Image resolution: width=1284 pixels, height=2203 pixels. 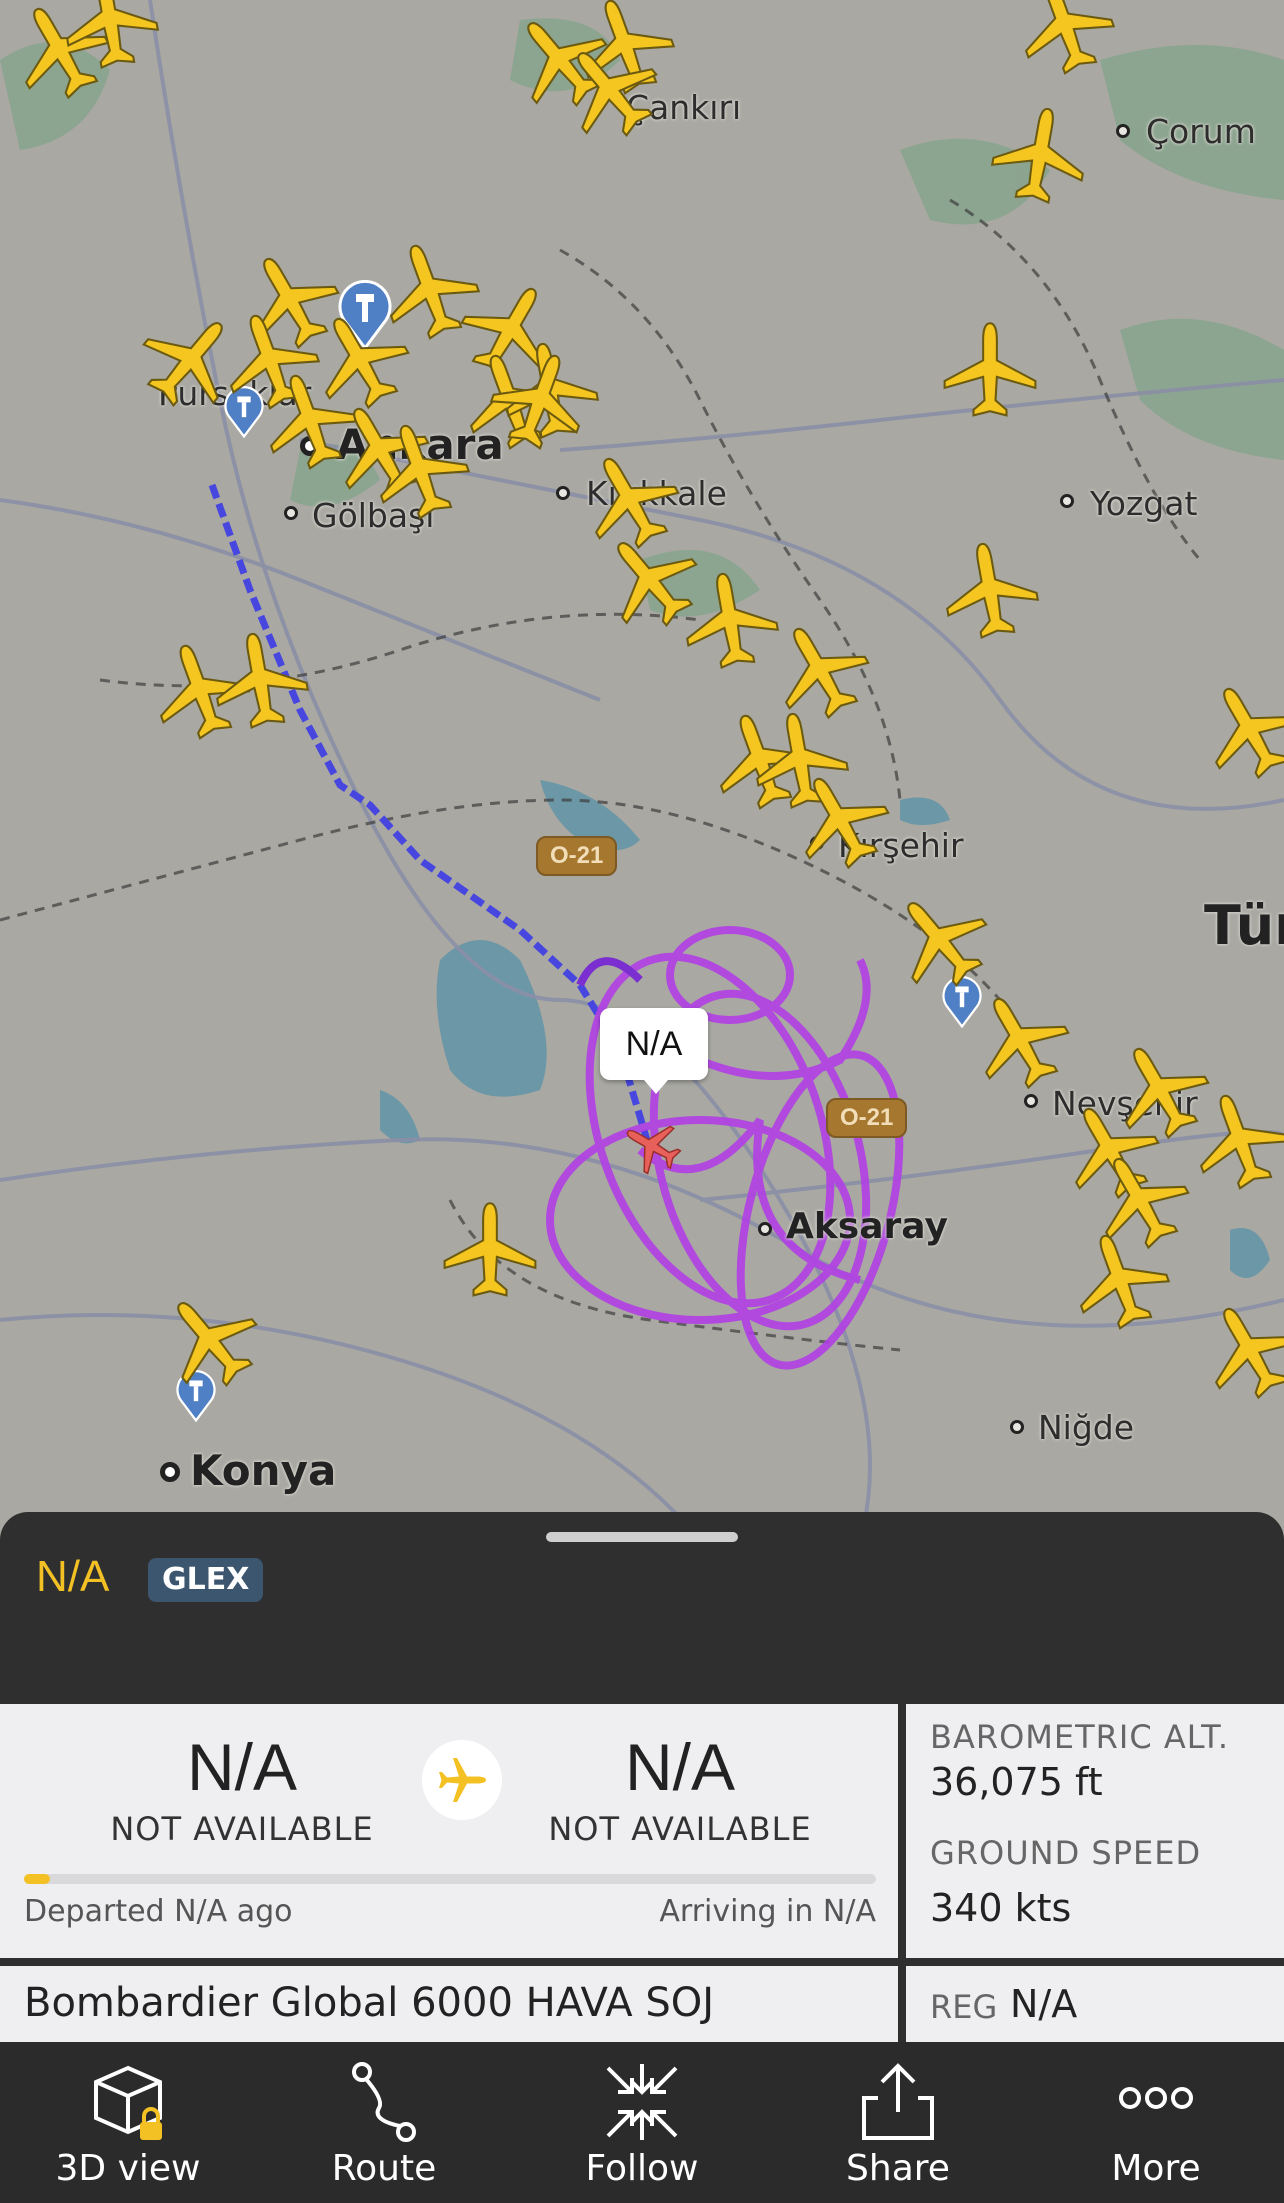 What do you see at coordinates (642, 2168) in the screenshot?
I see `tab-label: Follow` at bounding box center [642, 2168].